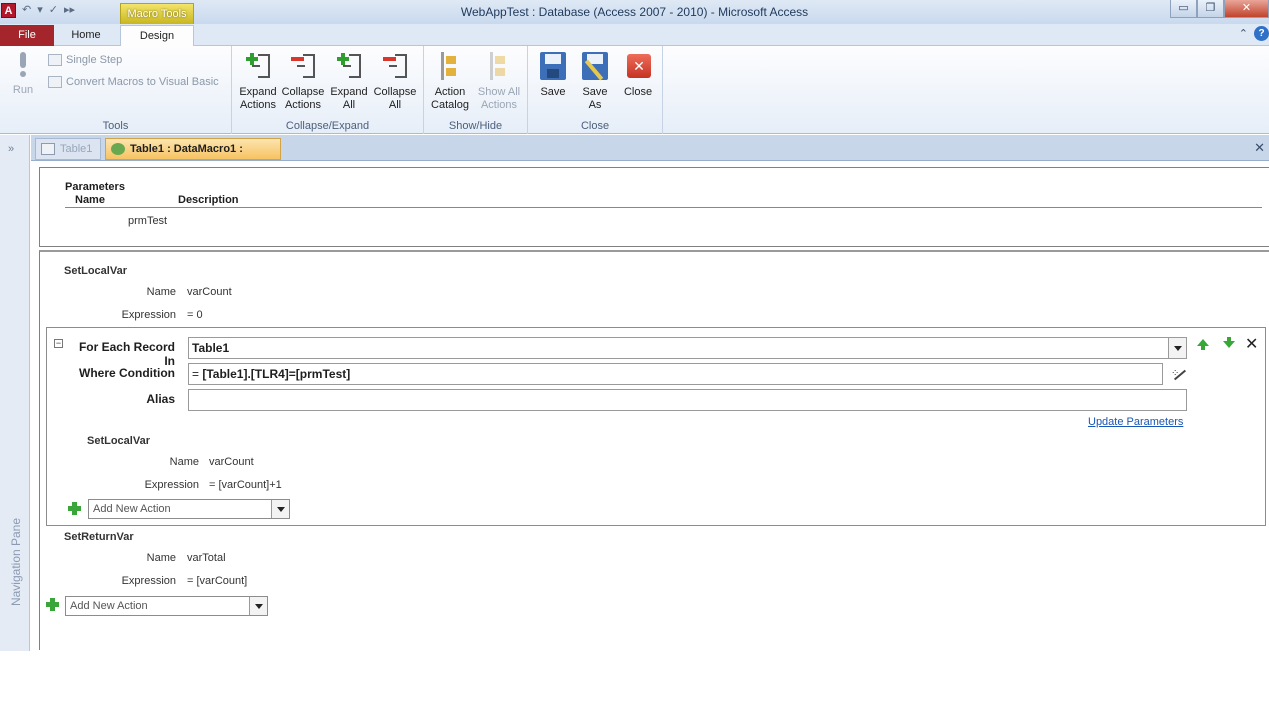 The image size is (1269, 708). What do you see at coordinates (142, 82) in the screenshot?
I see `convert-macros-label: Convert Macros to Visual Basic` at bounding box center [142, 82].